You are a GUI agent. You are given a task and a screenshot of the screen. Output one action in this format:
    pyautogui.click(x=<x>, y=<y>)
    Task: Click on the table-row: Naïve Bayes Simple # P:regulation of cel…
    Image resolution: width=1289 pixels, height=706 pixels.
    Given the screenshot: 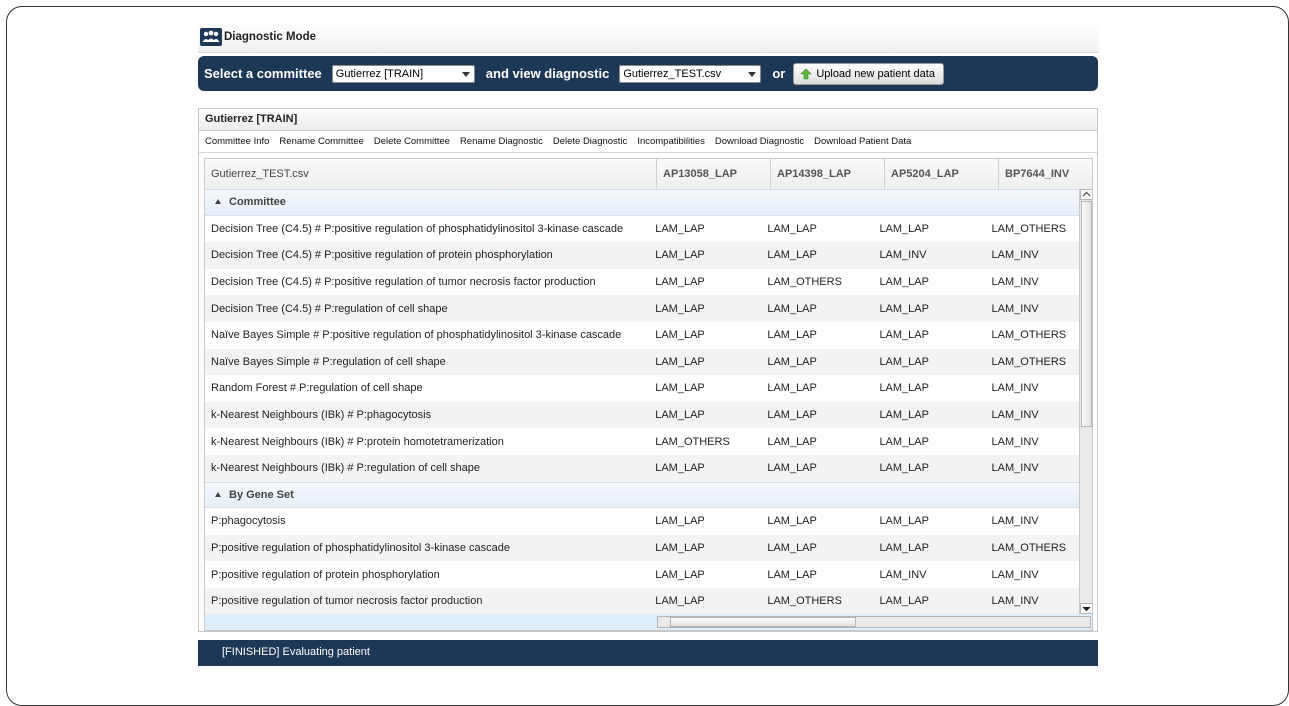 What is the action you would take?
    pyautogui.click(x=642, y=362)
    